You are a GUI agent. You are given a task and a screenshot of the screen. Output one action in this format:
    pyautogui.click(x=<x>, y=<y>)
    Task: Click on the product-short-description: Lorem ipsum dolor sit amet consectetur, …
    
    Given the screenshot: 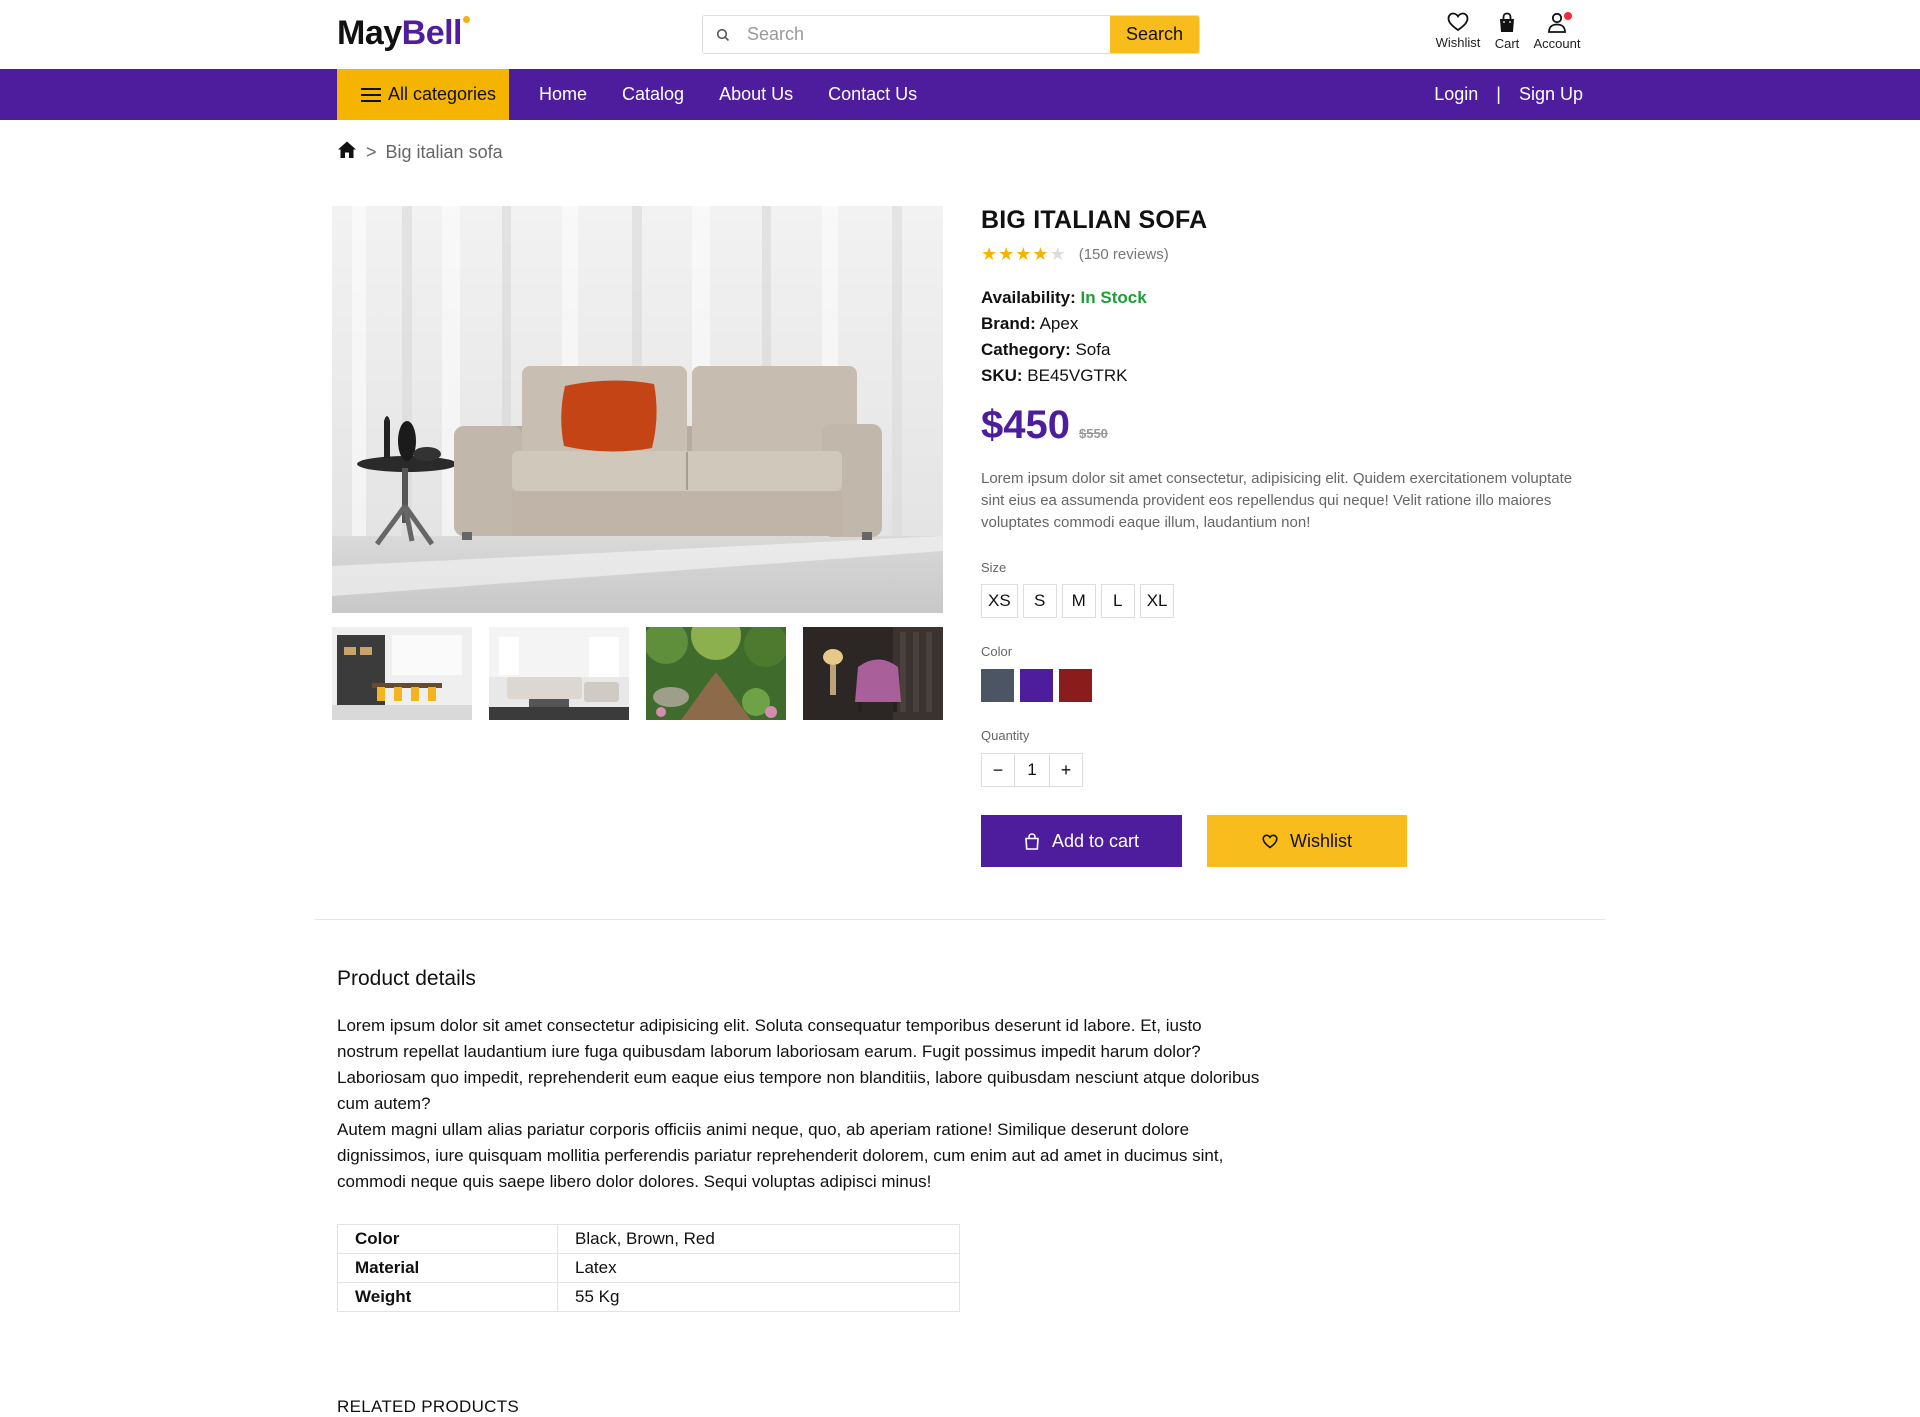 What is the action you would take?
    pyautogui.click(x=1277, y=500)
    